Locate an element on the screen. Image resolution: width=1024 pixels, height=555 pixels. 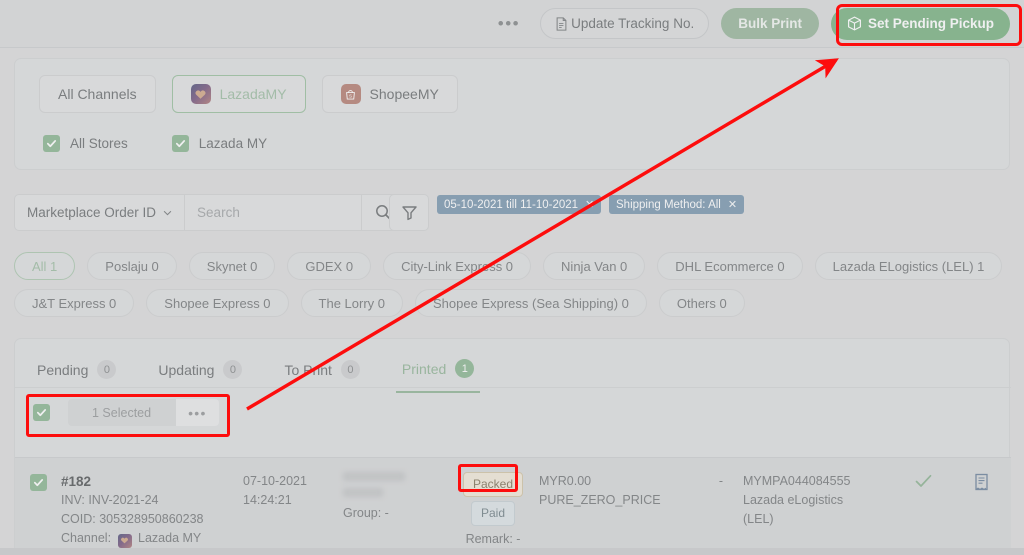
courier-filter-pill: Lazada ELogistics (LEL) 1 is located at coordinates (908, 266).